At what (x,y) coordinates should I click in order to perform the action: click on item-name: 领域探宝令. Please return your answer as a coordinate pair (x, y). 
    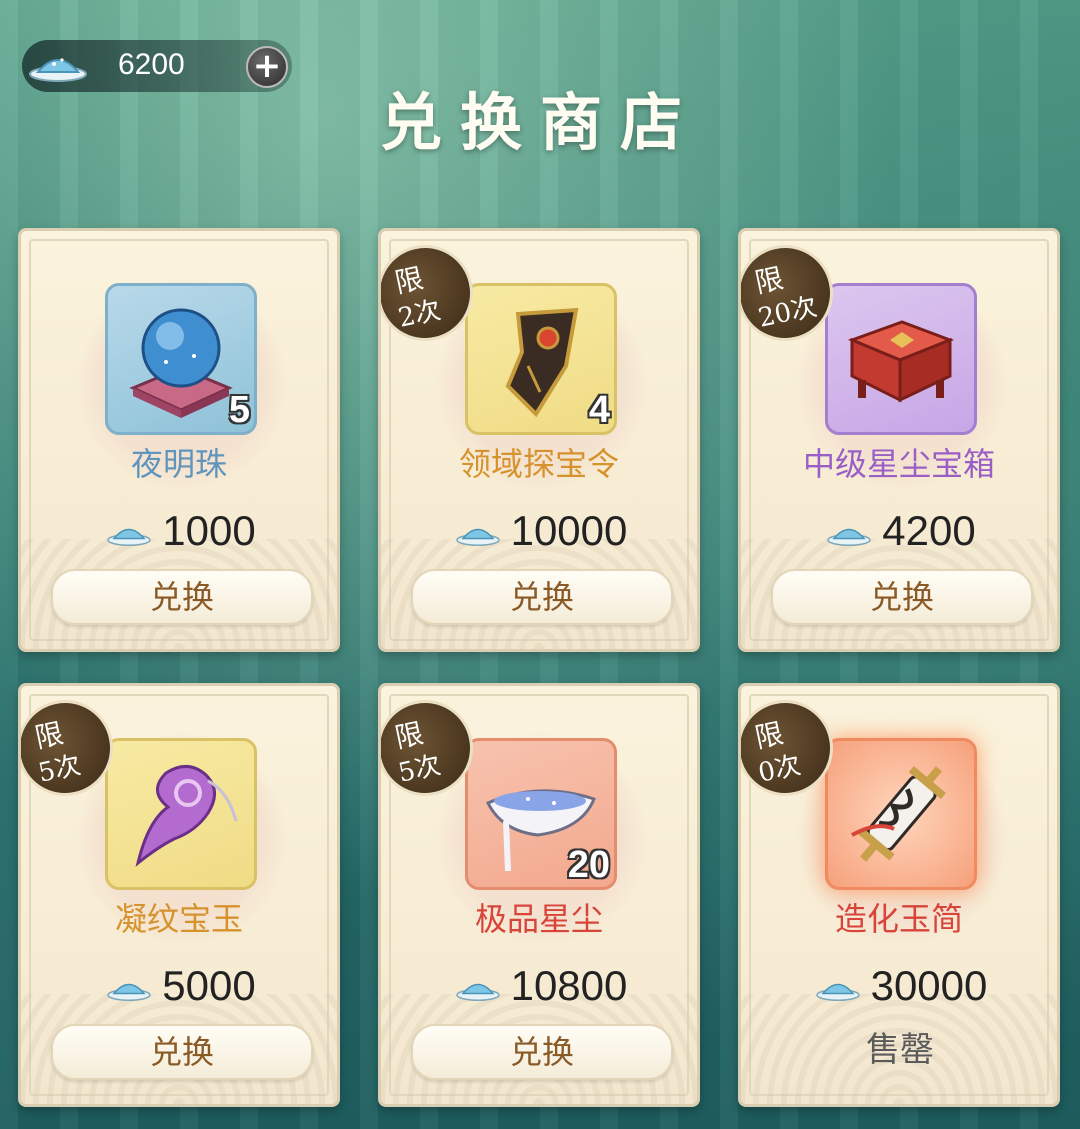
    Looking at the image, I should click on (538, 464).